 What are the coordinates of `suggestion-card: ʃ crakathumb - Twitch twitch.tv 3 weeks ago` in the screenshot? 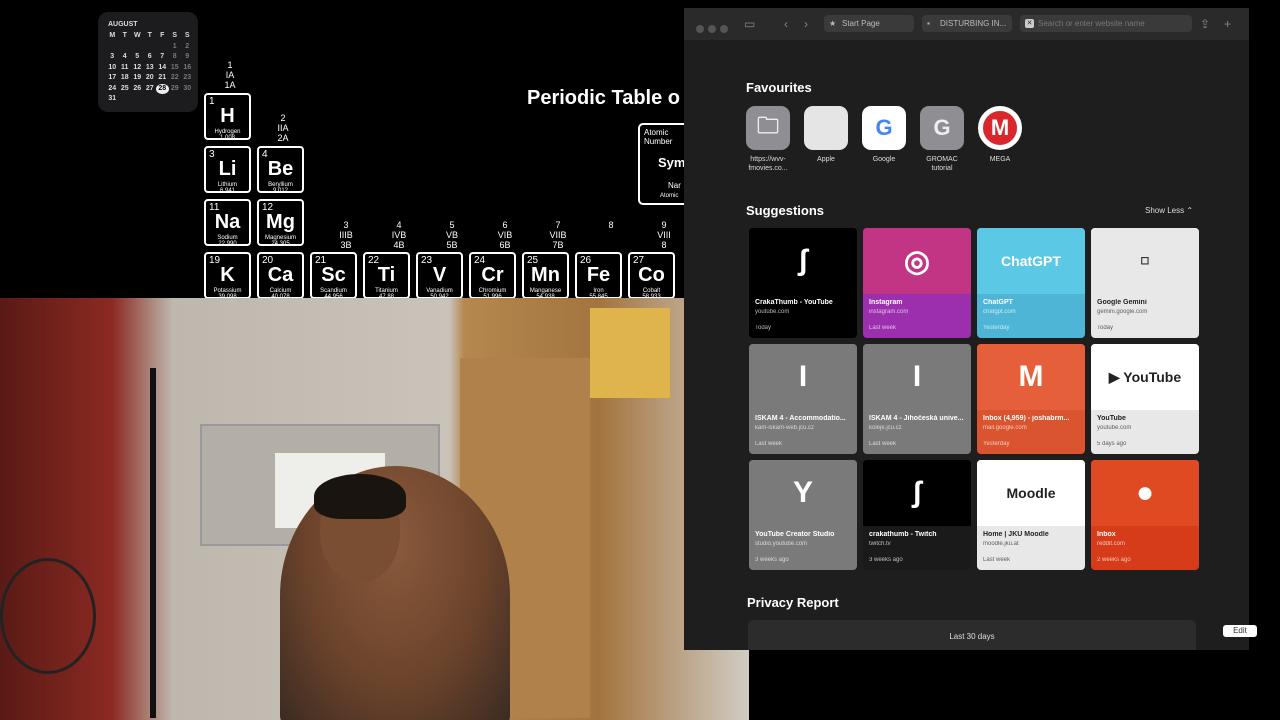 It's located at (917, 515).